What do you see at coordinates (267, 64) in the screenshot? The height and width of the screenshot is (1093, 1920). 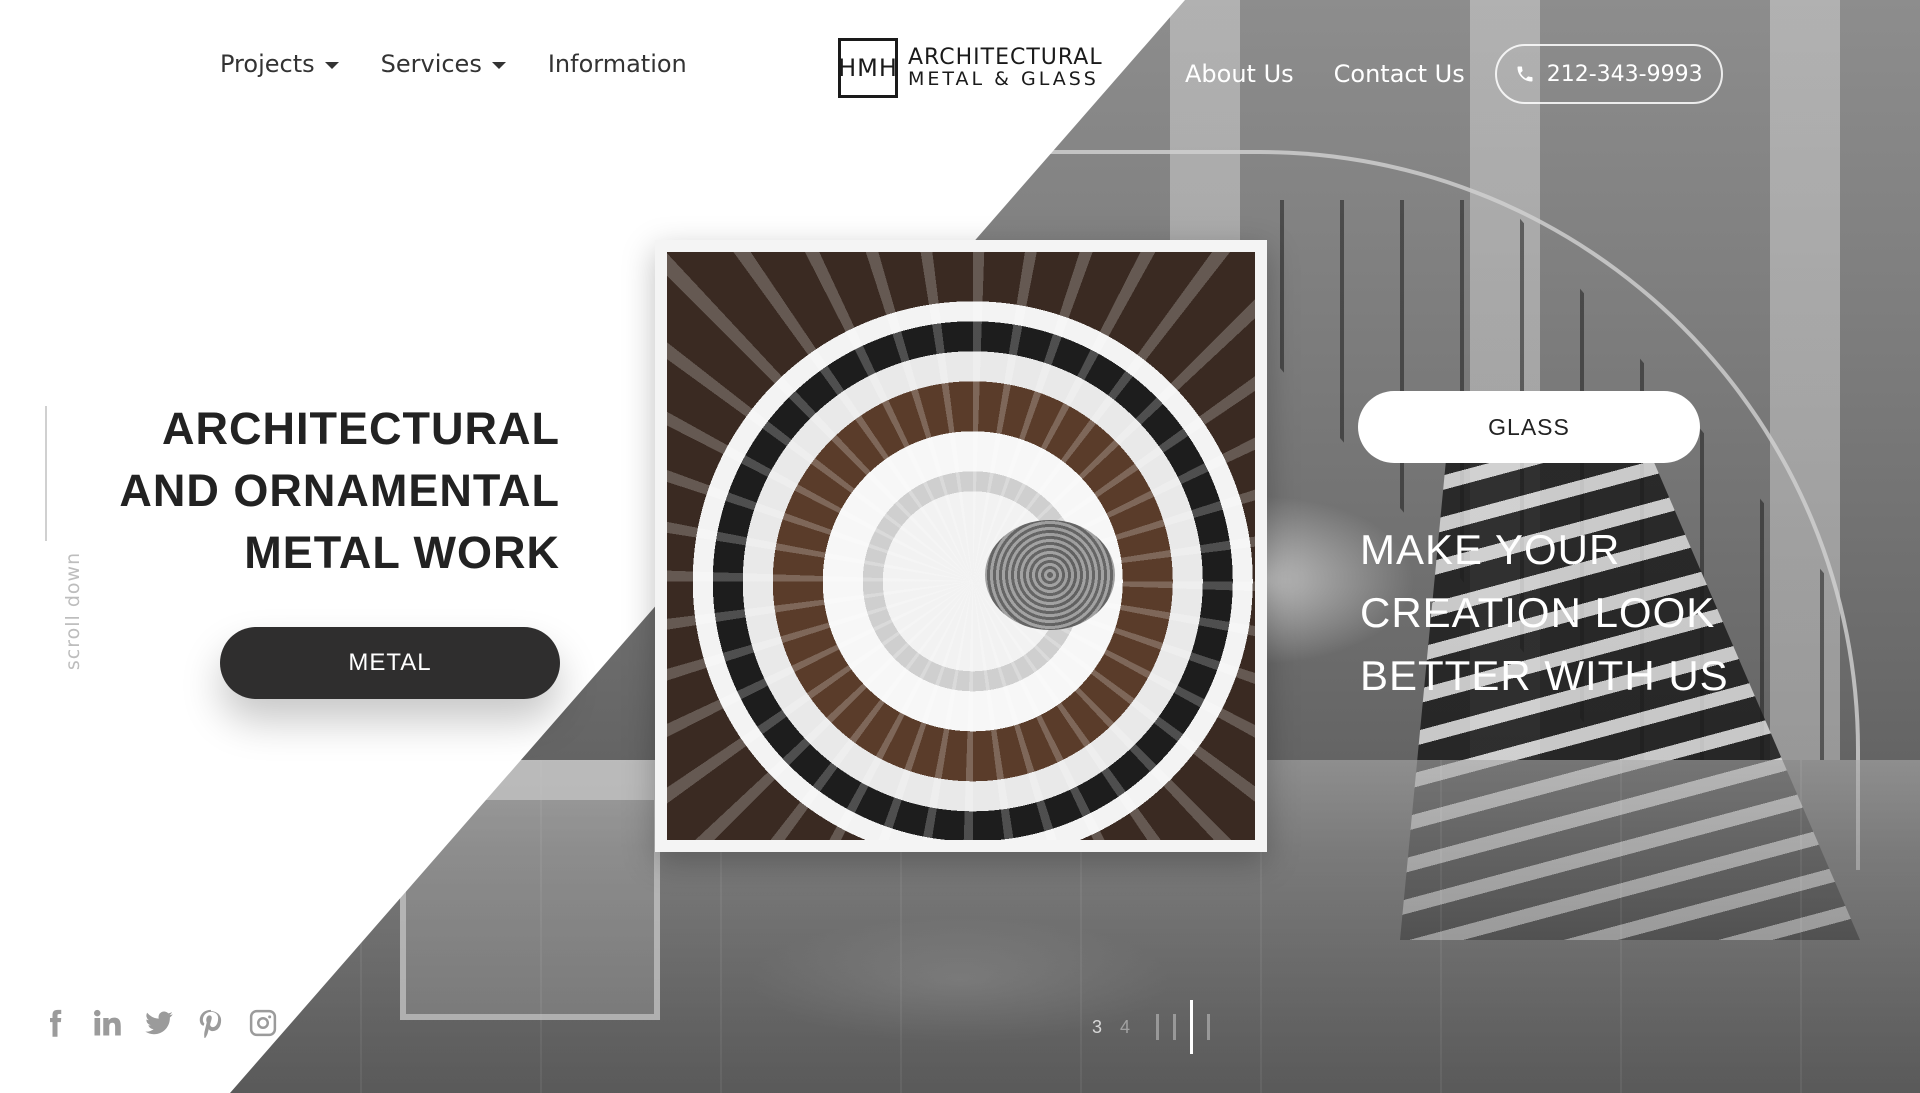 I see `nav-projects-label: Projects` at bounding box center [267, 64].